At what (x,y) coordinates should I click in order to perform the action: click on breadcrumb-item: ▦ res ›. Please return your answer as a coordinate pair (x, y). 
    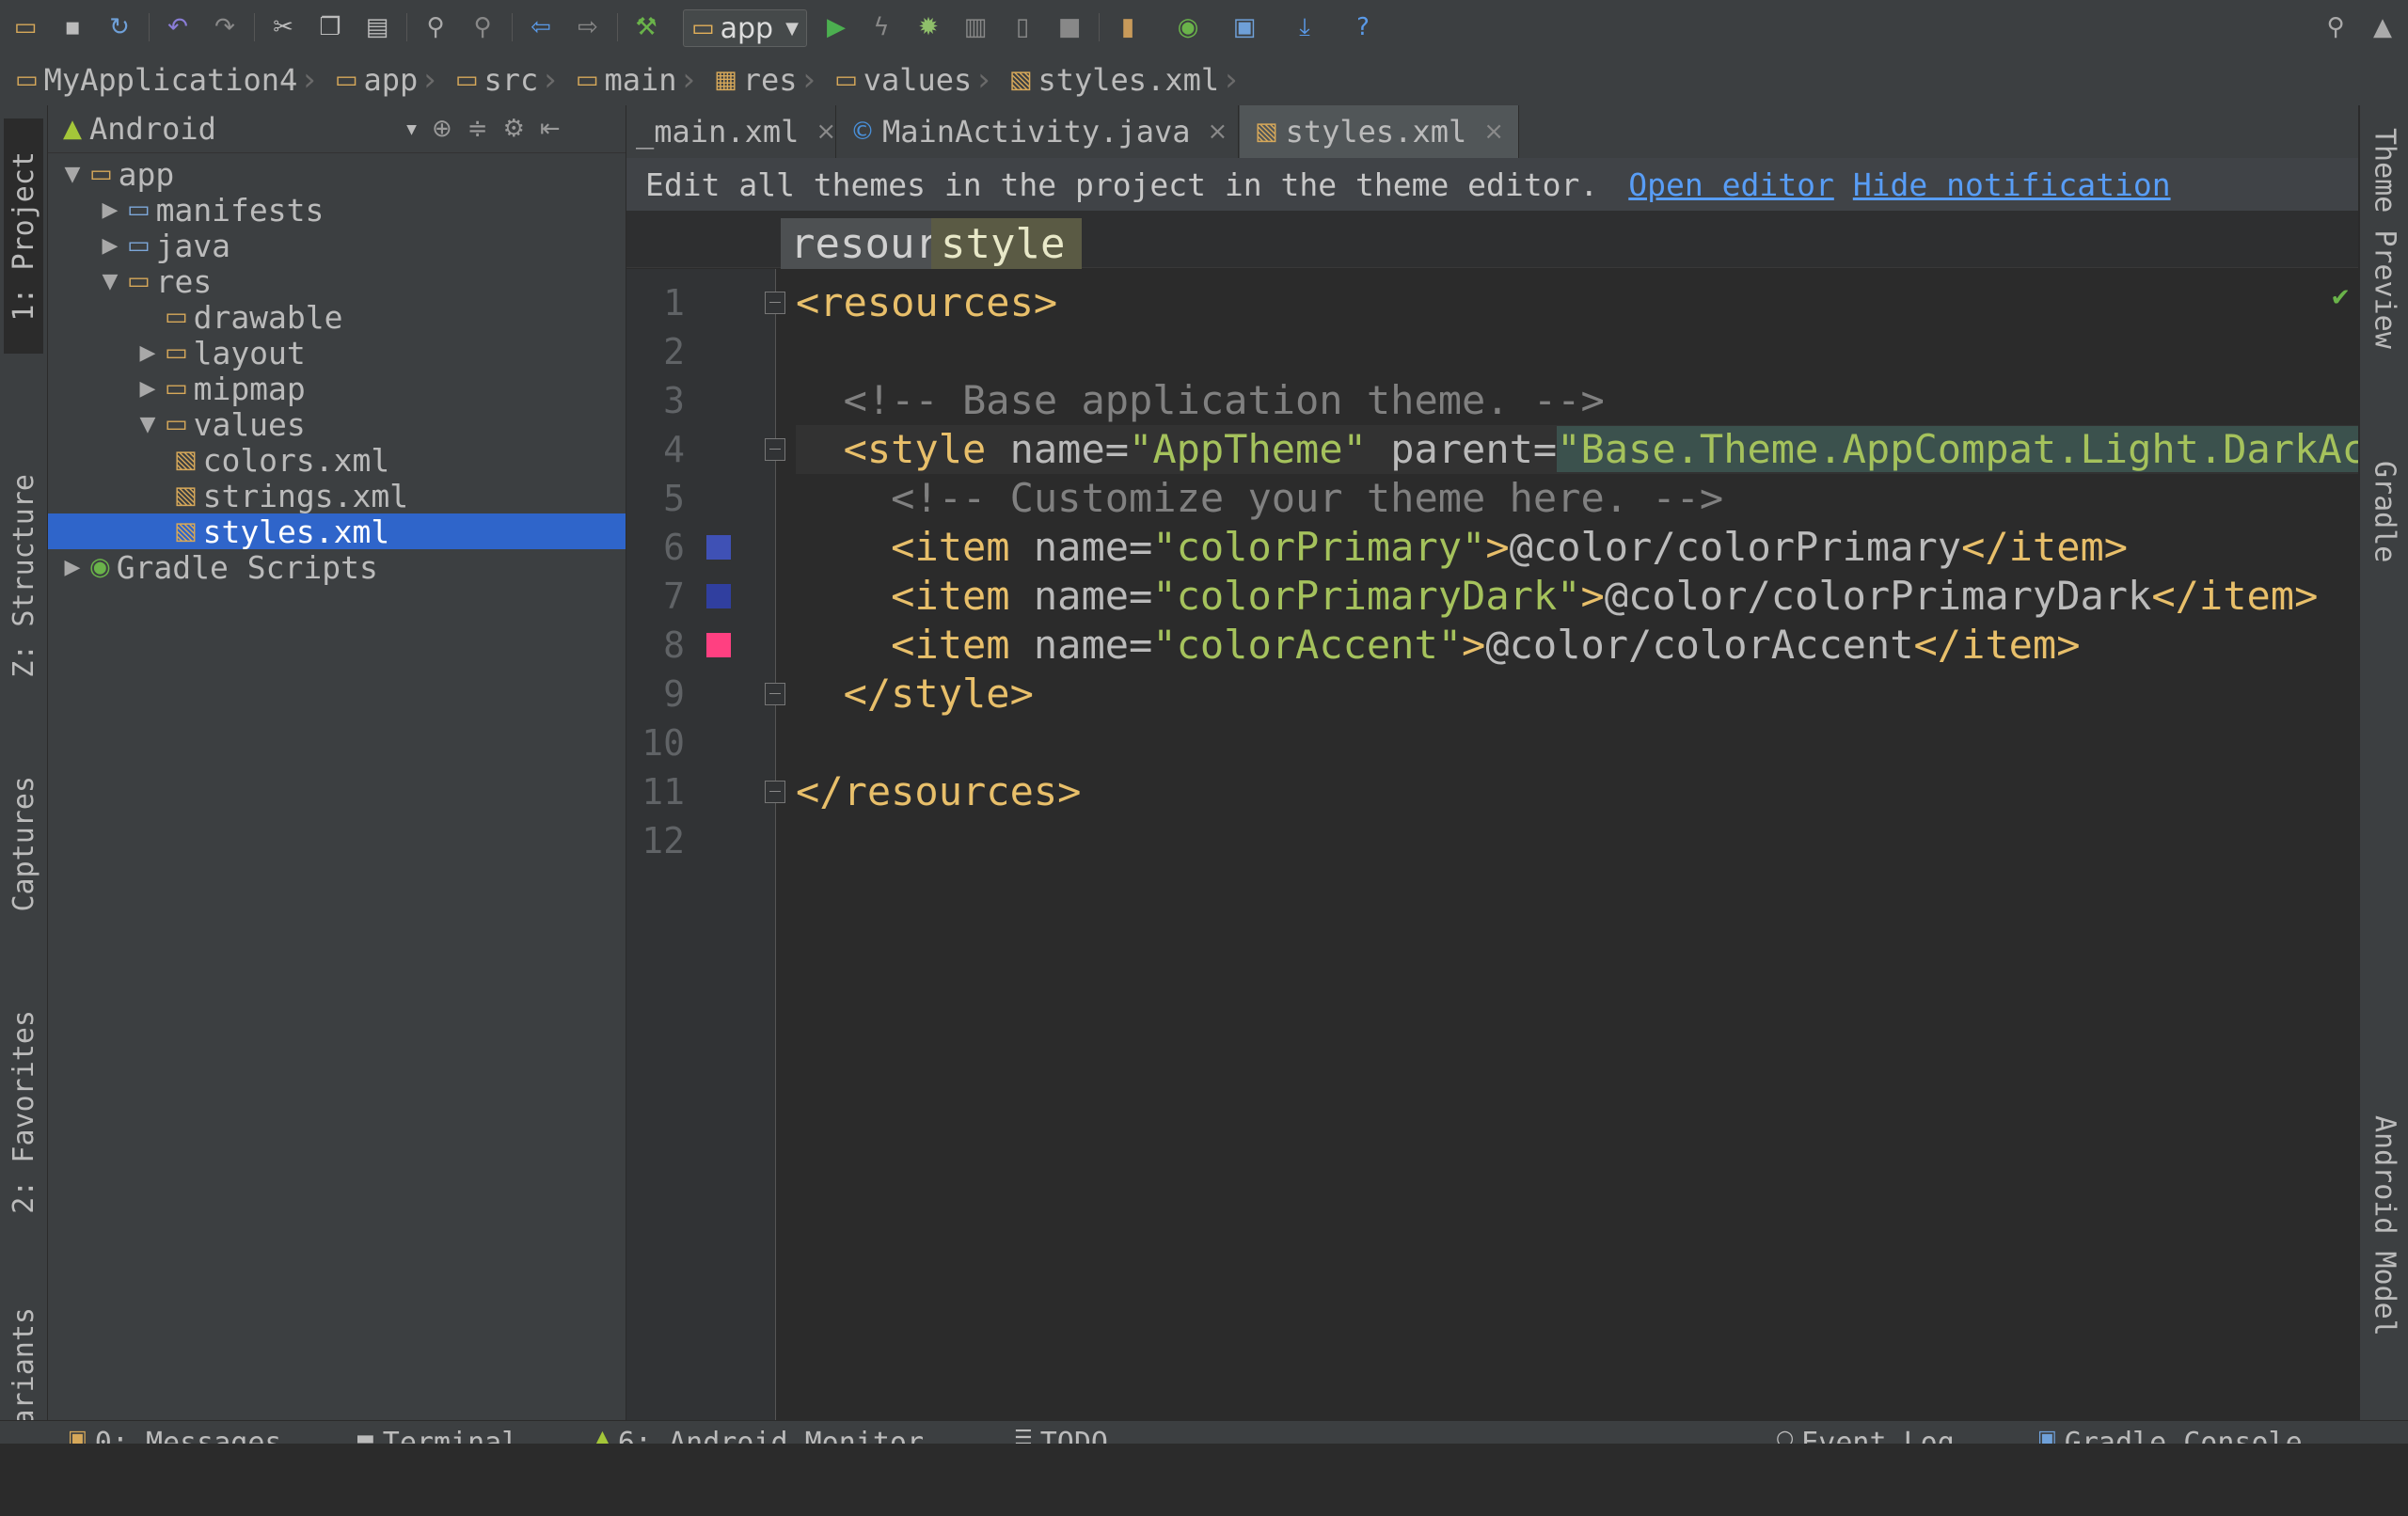
    Looking at the image, I should click on (759, 80).